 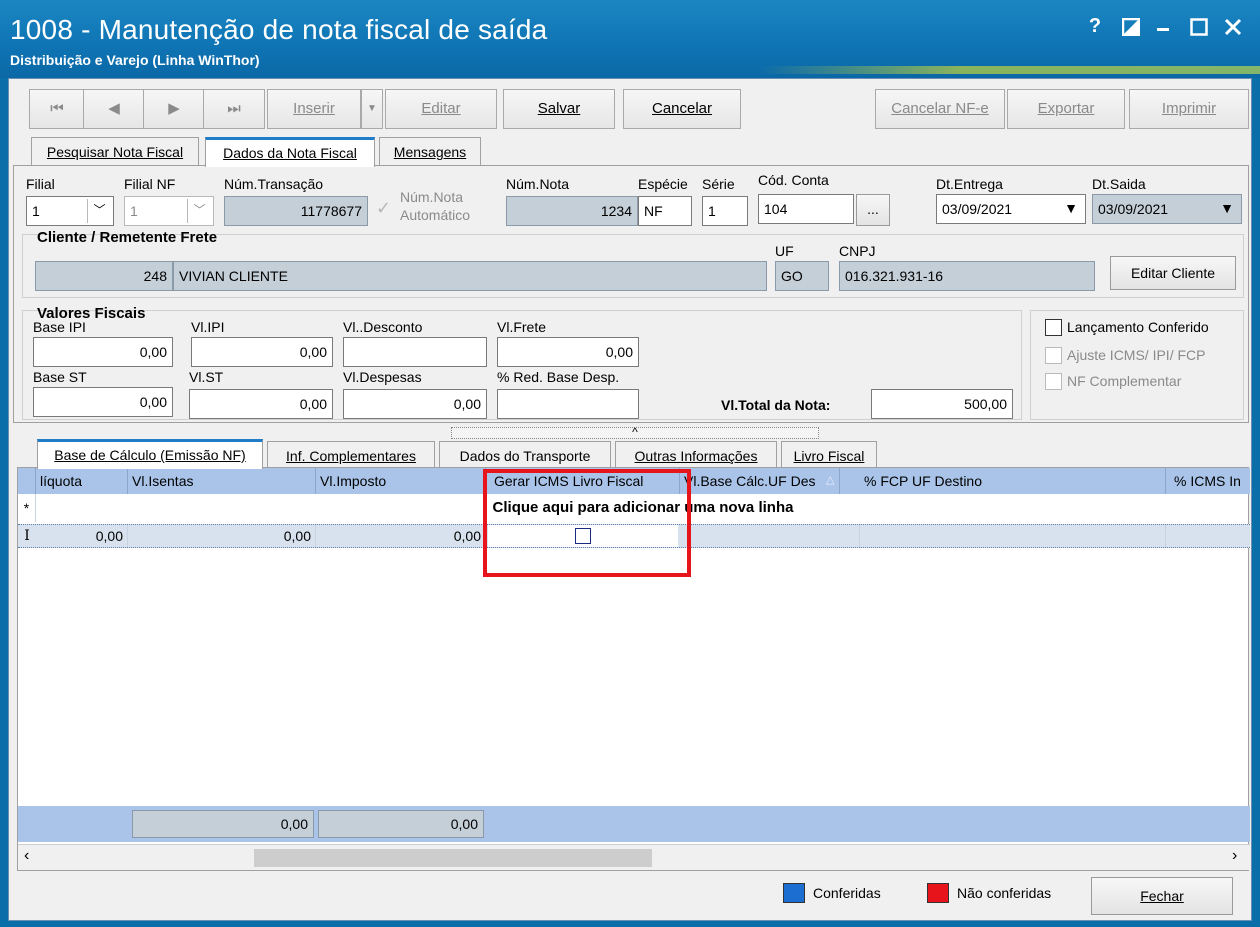 I want to click on col-header-vl-base-uf: Vl.Base Cálc.UF Des, so click(x=760, y=481).